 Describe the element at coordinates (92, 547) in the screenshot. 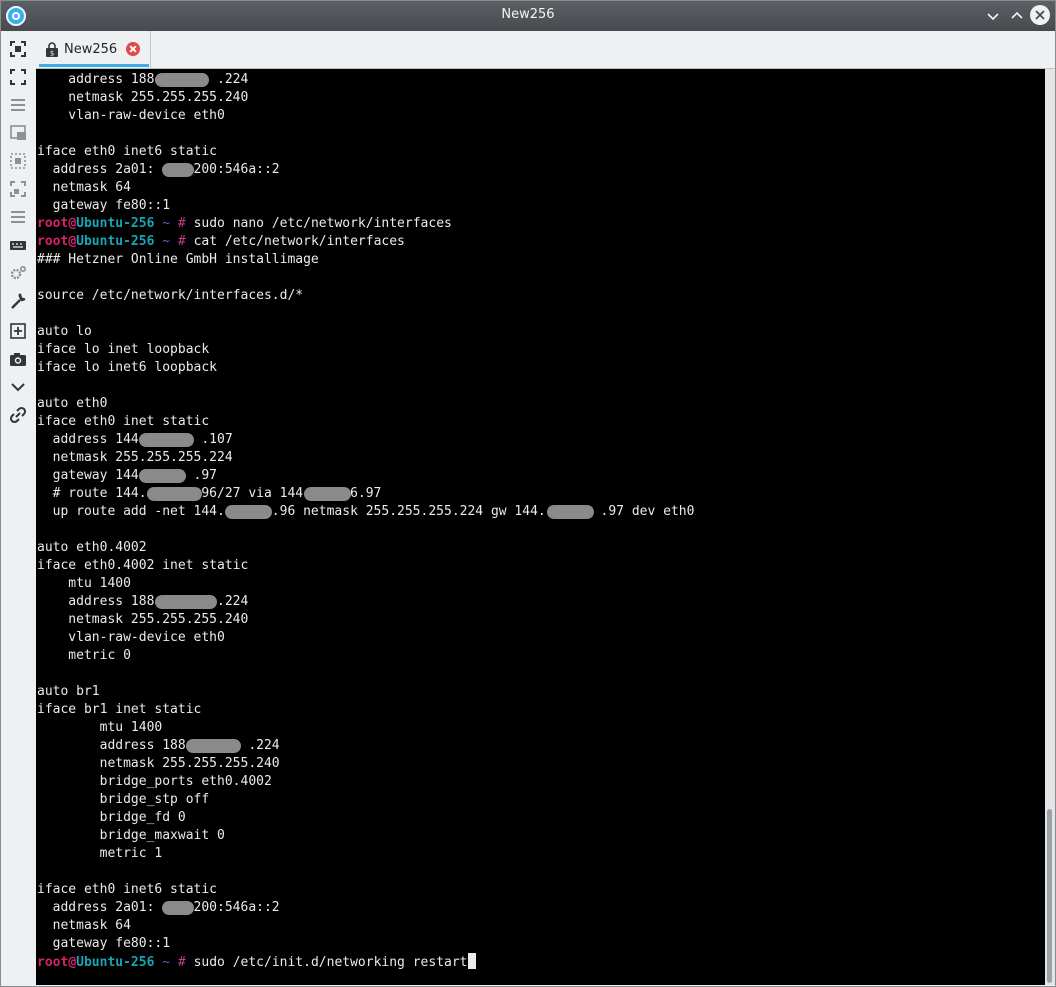

I see `line-text: auto eth0.4002` at that location.